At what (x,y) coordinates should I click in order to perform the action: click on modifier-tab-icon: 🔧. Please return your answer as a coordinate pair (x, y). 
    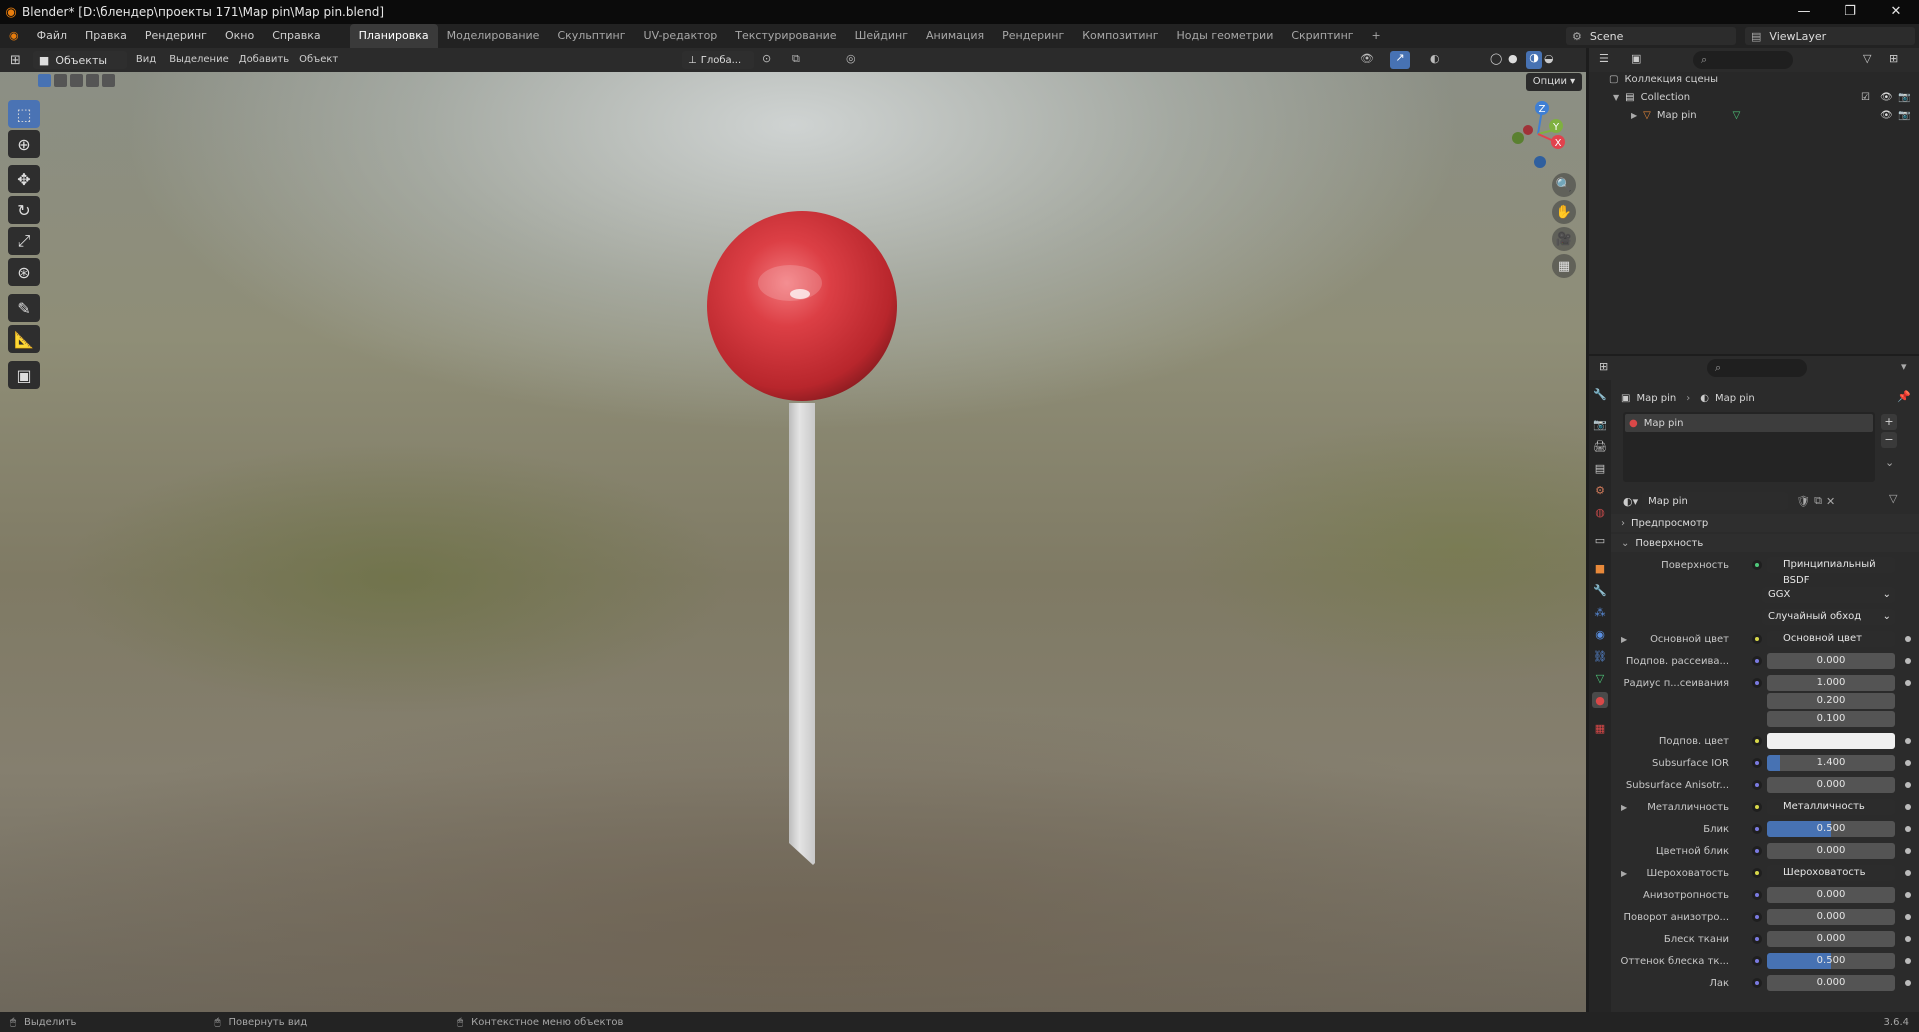
    Looking at the image, I should click on (1600, 590).